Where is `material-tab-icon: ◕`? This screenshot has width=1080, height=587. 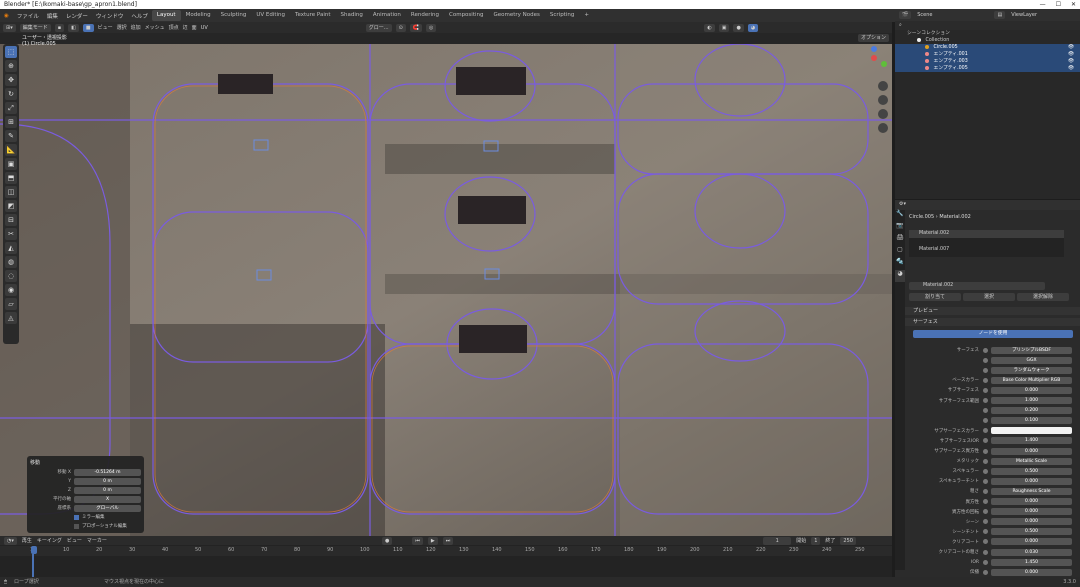
material-tab-icon: ◕ is located at coordinates (900, 276).